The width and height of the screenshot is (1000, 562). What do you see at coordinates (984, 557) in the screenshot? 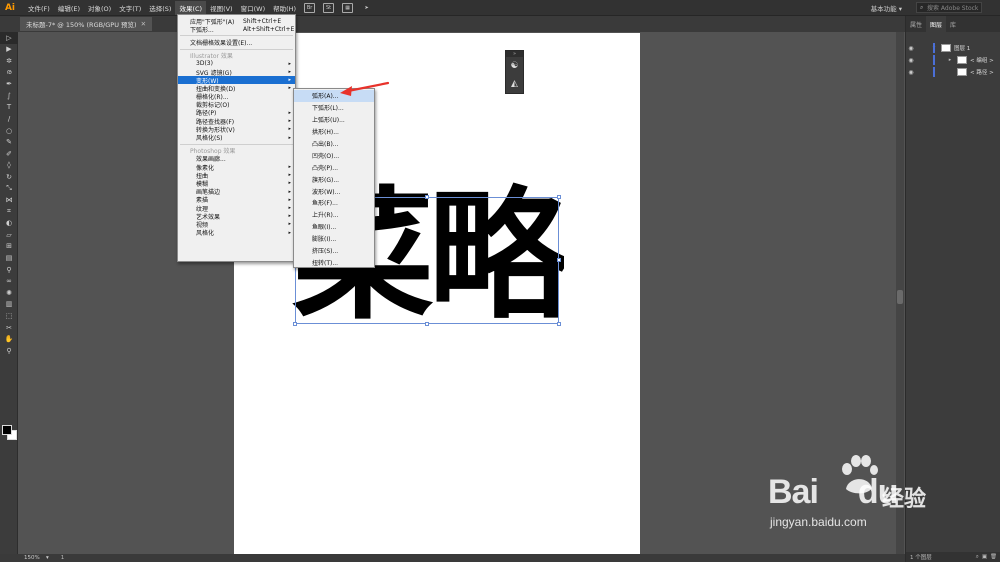
I see `new-layer-icon: ▣` at bounding box center [984, 557].